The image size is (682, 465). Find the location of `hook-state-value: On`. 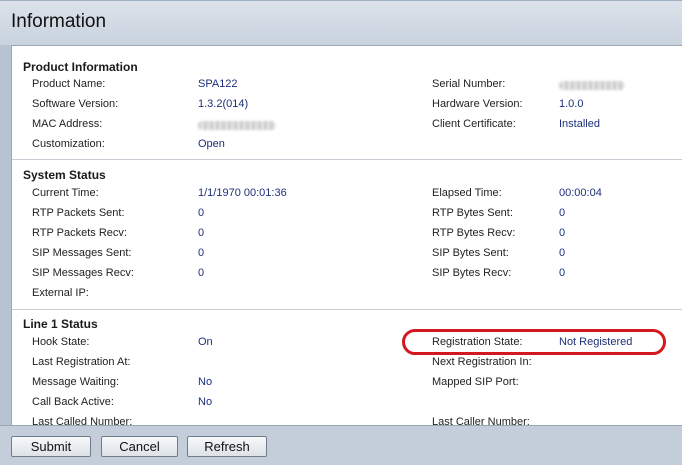

hook-state-value: On is located at coordinates (205, 342).